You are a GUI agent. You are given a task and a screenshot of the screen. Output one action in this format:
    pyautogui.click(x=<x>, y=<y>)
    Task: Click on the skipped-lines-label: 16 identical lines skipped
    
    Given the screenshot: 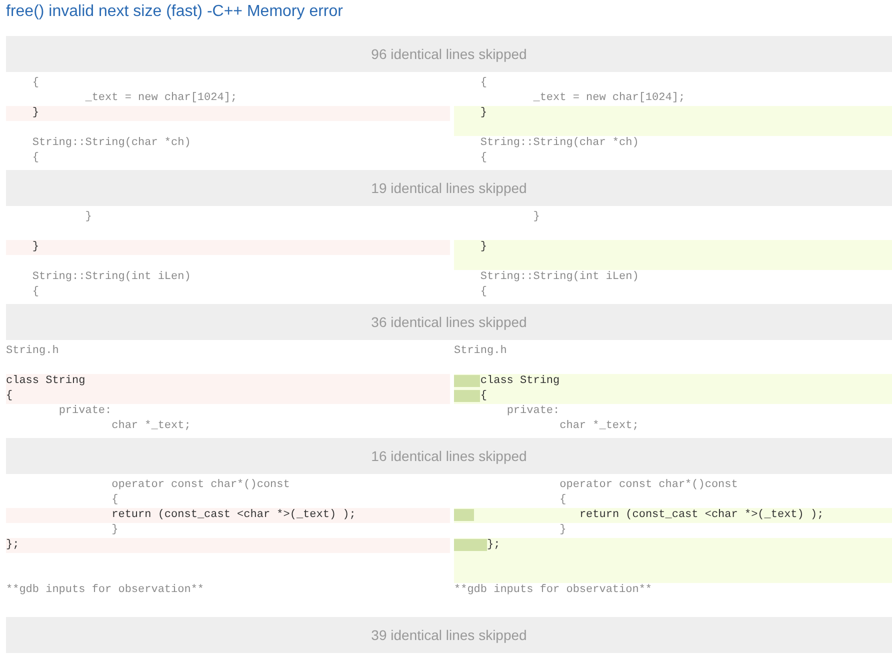 What is the action you would take?
    pyautogui.click(x=449, y=456)
    